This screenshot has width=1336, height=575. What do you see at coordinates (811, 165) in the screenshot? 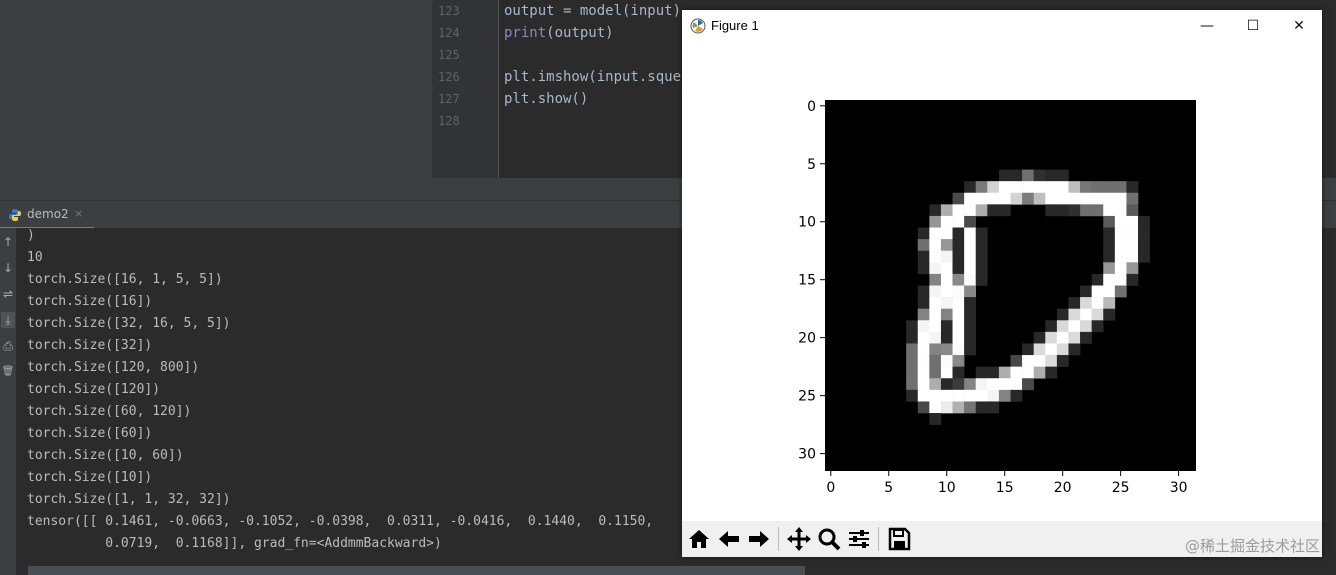
I see `y-tick-label: 5` at bounding box center [811, 165].